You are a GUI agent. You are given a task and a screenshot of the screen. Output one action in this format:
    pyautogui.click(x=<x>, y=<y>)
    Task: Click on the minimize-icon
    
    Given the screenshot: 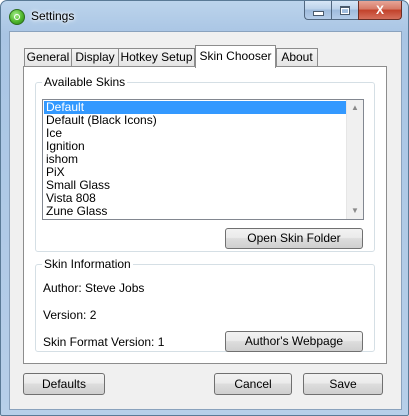 What is the action you would take?
    pyautogui.click(x=318, y=13)
    